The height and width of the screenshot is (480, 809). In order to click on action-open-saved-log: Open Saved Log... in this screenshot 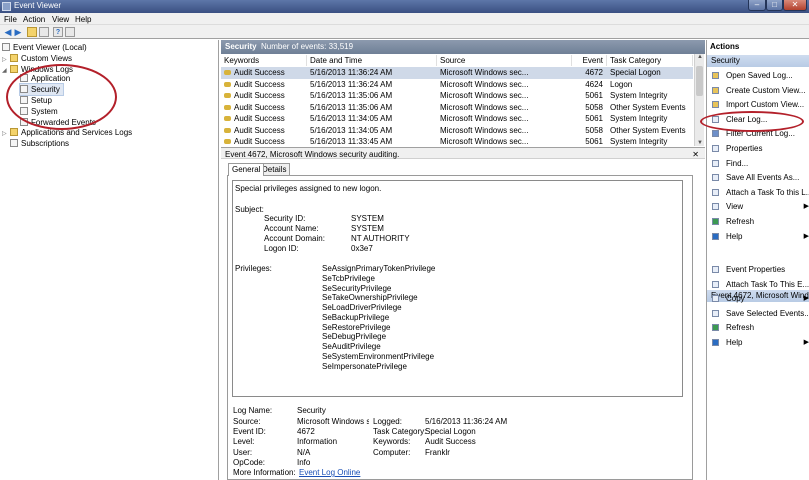, I will do `click(758, 76)`.